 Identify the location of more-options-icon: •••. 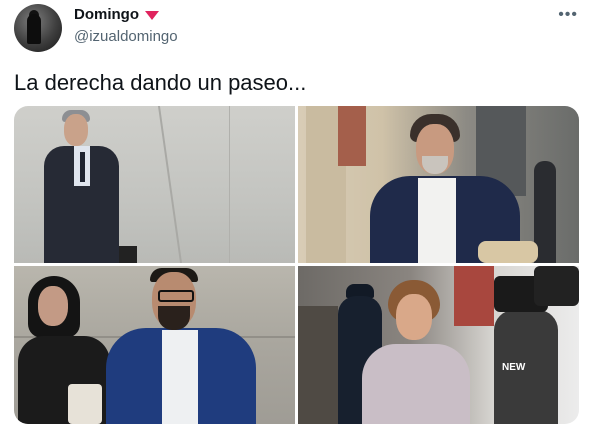
(568, 15).